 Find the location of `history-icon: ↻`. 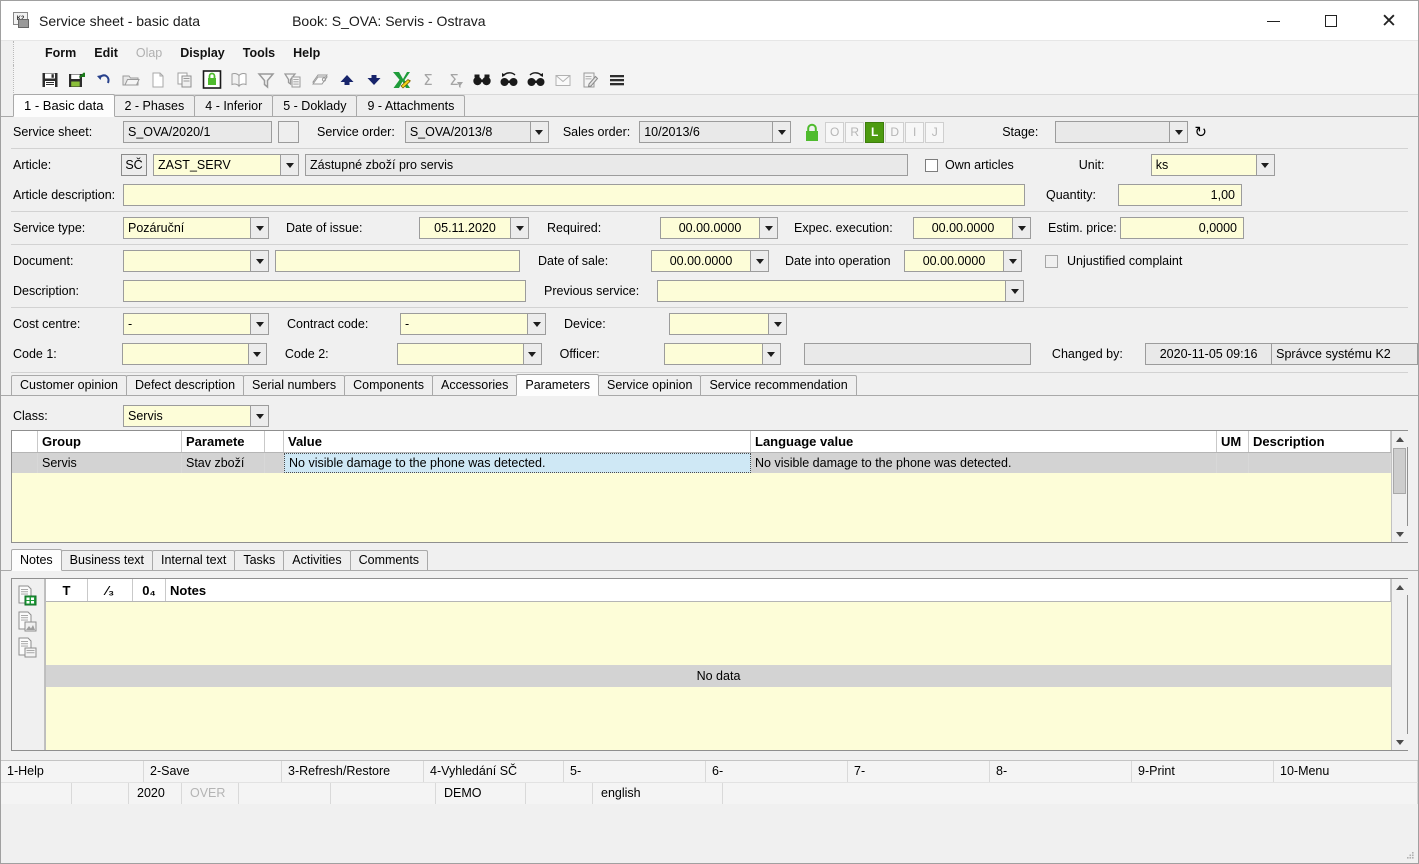

history-icon: ↻ is located at coordinates (1200, 132).